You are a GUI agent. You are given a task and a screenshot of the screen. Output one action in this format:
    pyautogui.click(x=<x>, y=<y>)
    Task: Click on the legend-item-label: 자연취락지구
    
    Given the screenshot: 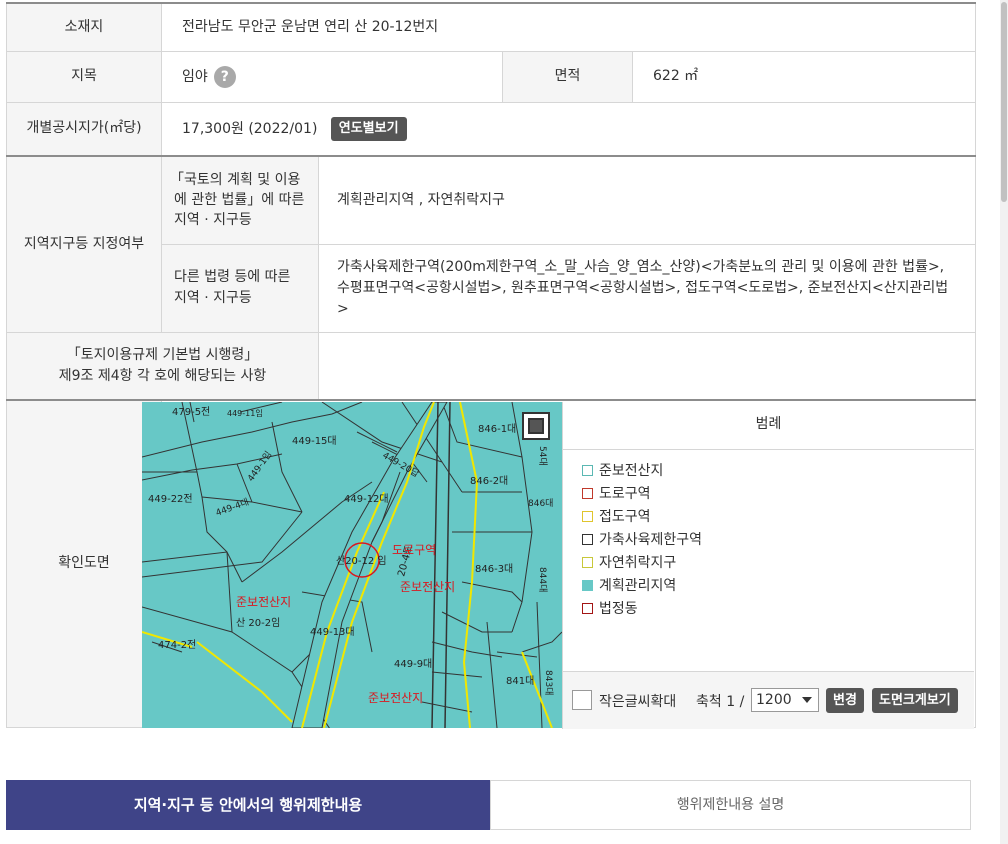 What is the action you would take?
    pyautogui.click(x=638, y=563)
    